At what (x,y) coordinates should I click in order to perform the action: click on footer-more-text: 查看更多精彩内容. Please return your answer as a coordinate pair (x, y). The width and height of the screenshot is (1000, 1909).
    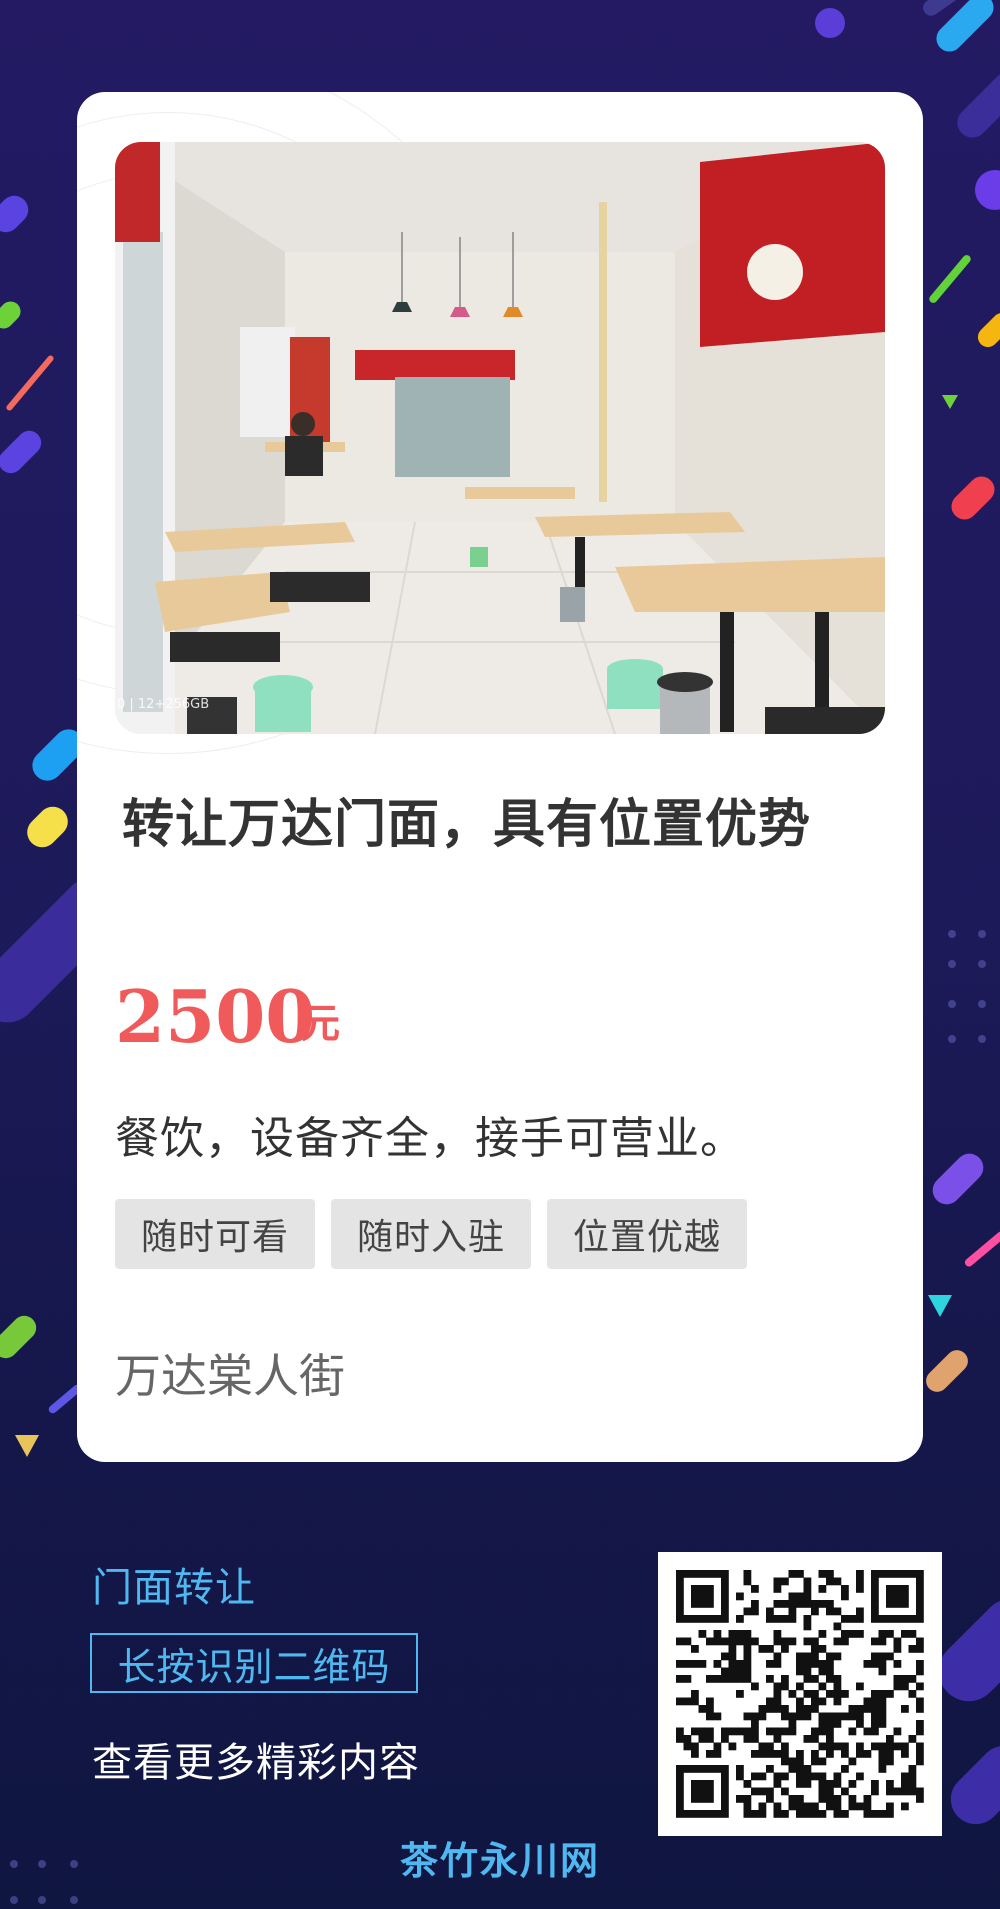
    Looking at the image, I should click on (256, 1763).